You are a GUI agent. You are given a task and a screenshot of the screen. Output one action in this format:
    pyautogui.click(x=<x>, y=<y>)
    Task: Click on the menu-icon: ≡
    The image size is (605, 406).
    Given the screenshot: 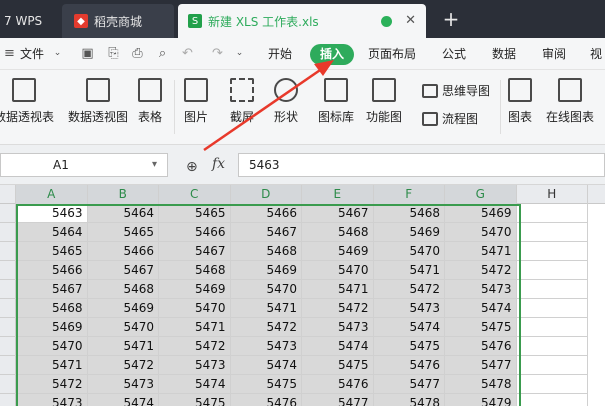 What is the action you would take?
    pyautogui.click(x=9, y=53)
    